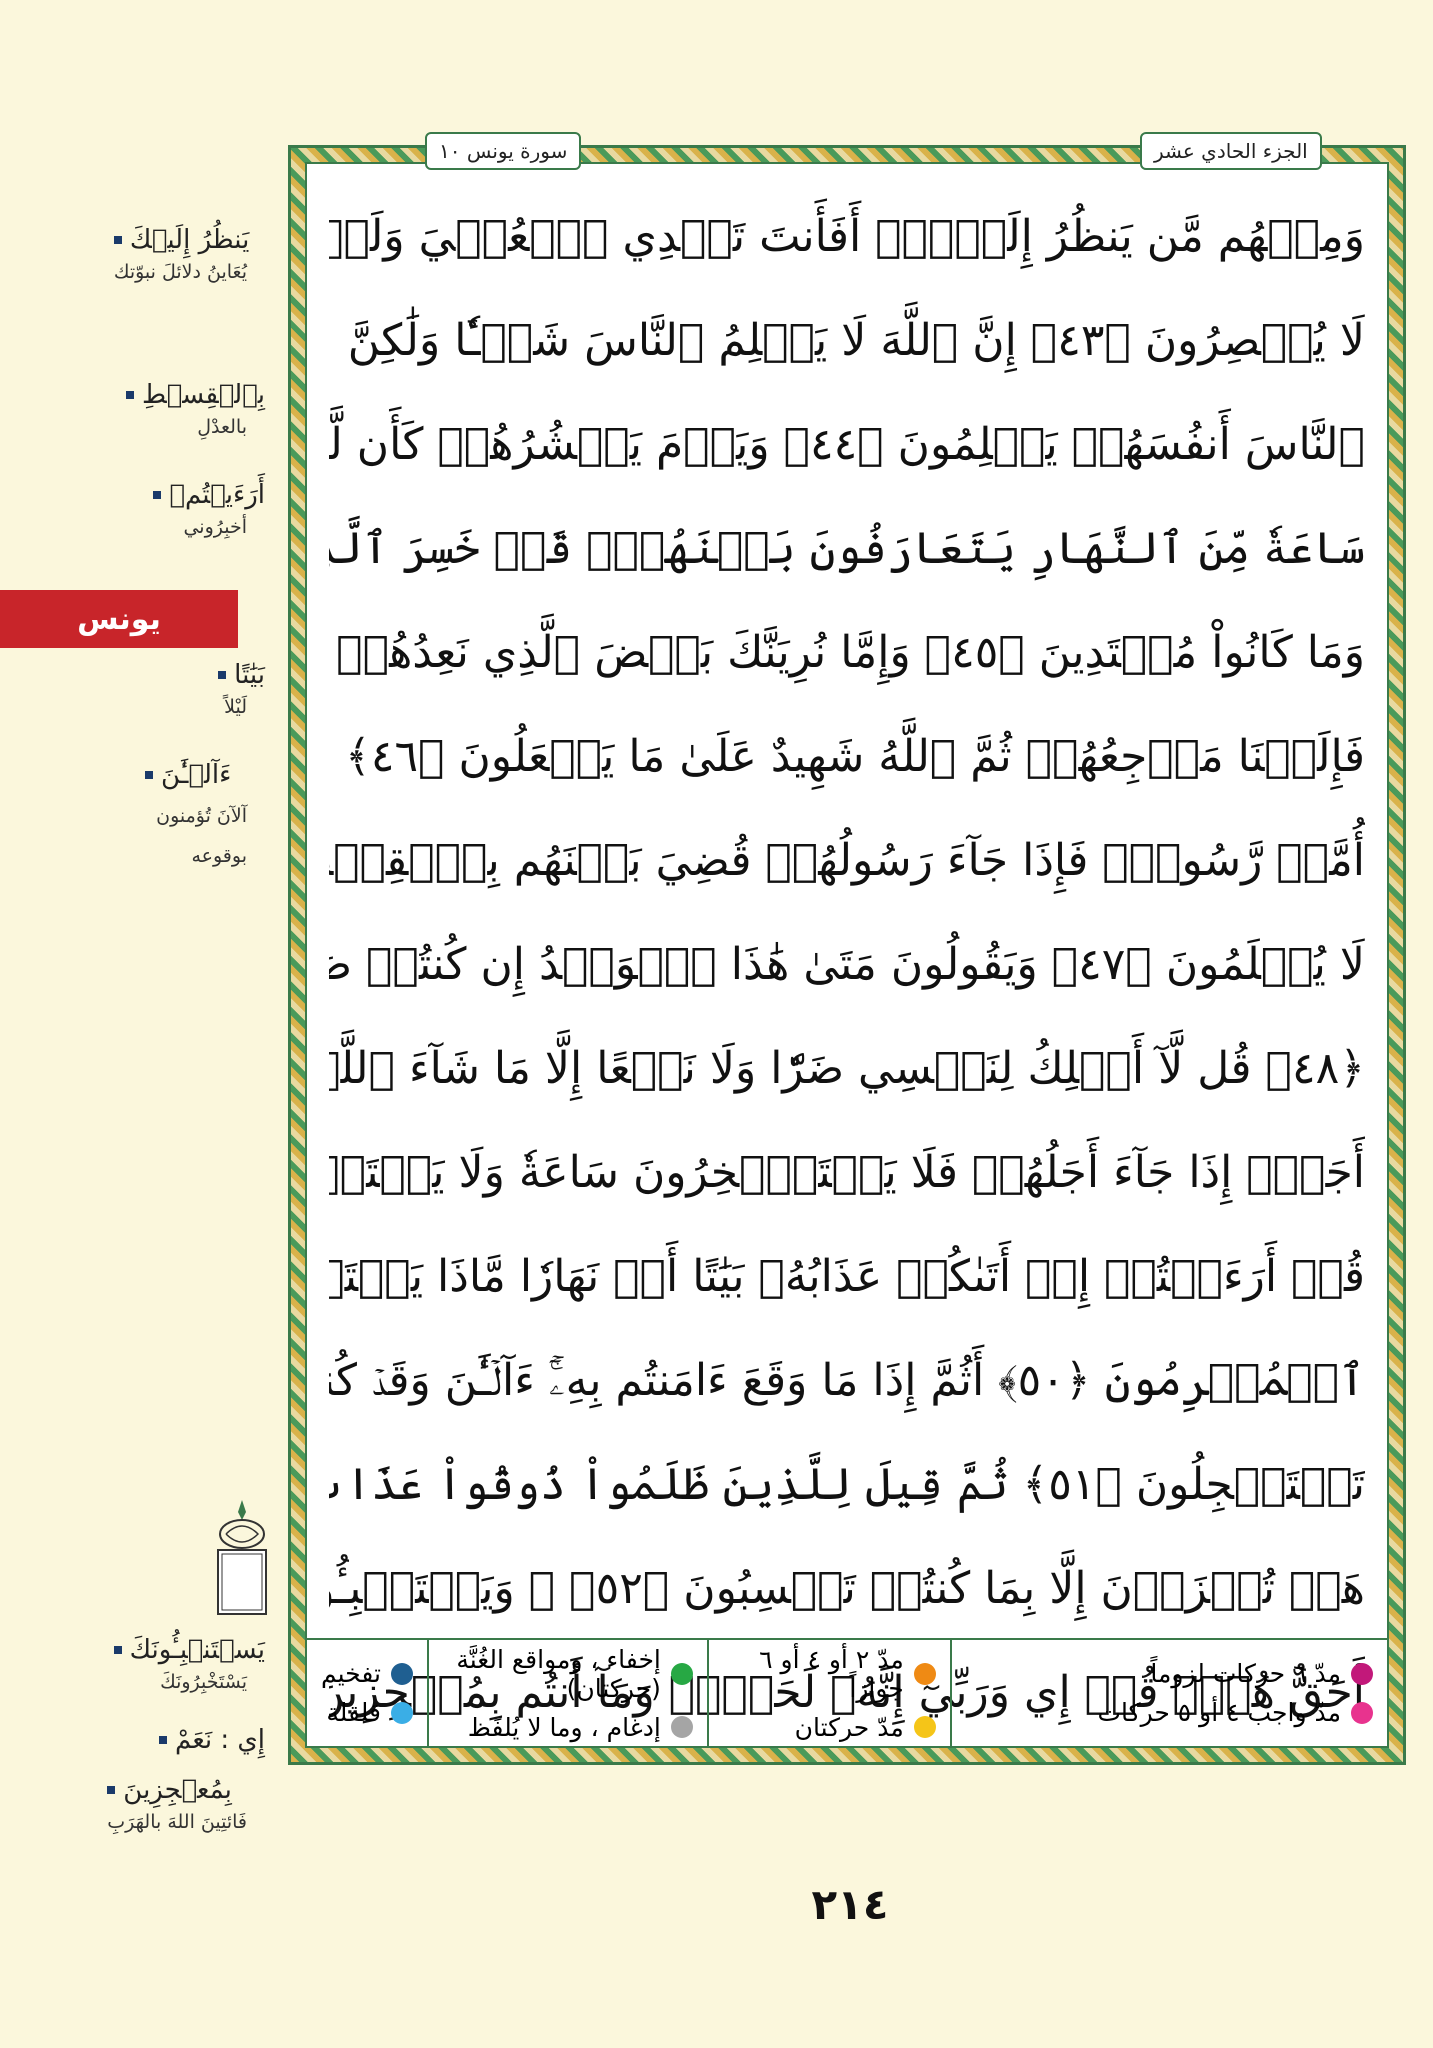  I want to click on gloss-word: يَسۡتَنۢبِـُٔونَكَ, so click(197, 1650).